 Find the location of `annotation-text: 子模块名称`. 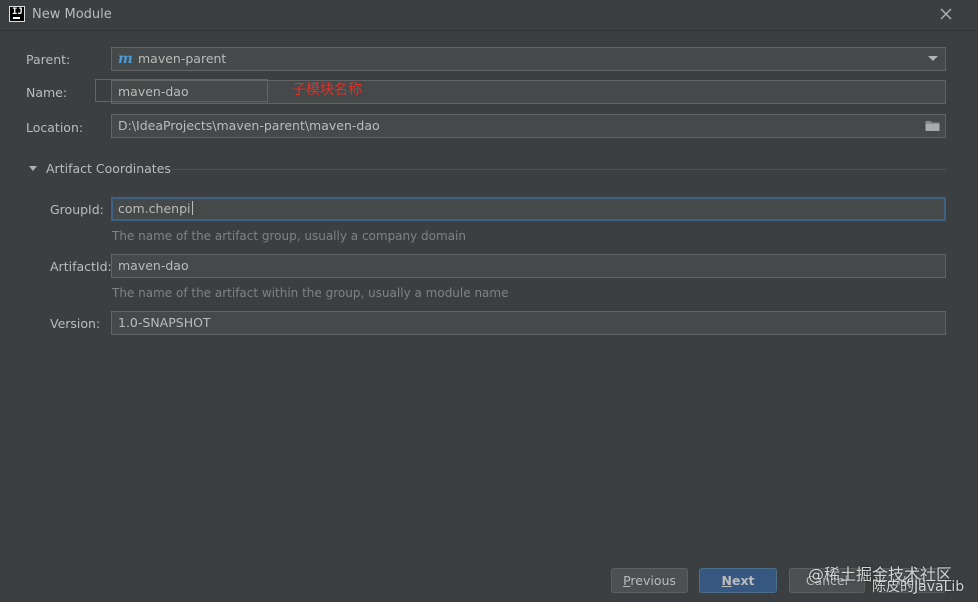

annotation-text: 子模块名称 is located at coordinates (327, 90).